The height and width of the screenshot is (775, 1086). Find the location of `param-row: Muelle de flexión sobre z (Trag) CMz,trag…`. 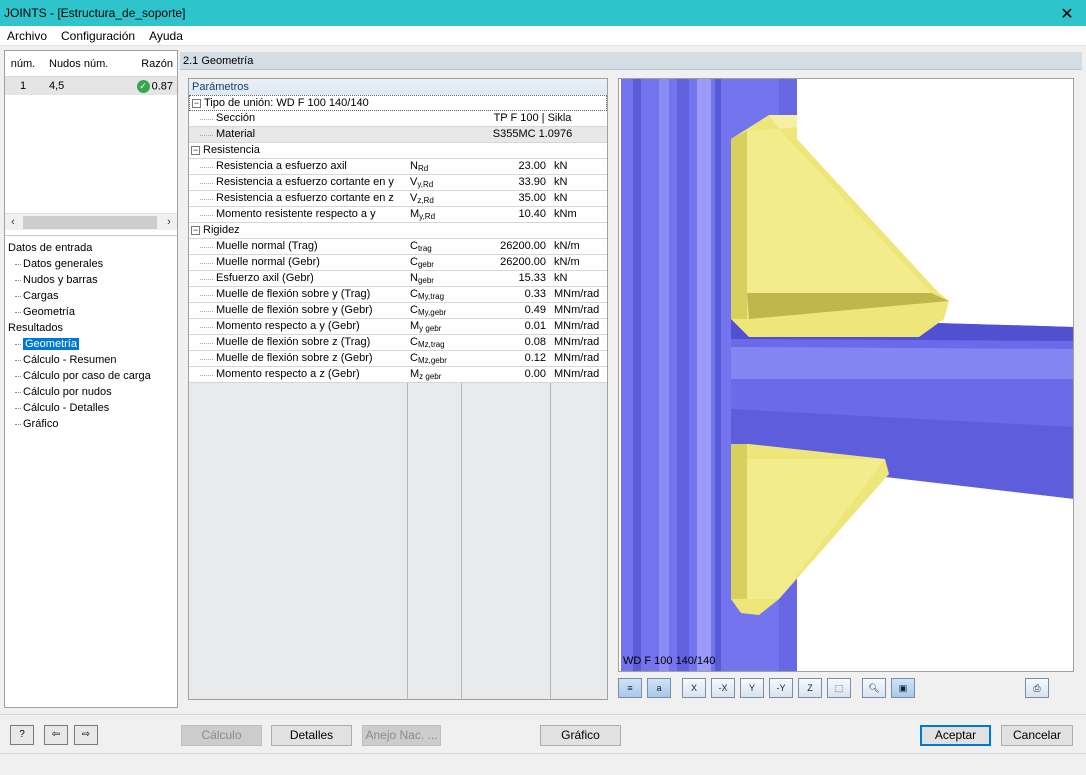

param-row: Muelle de flexión sobre z (Trag) CMz,trag… is located at coordinates (398, 343).